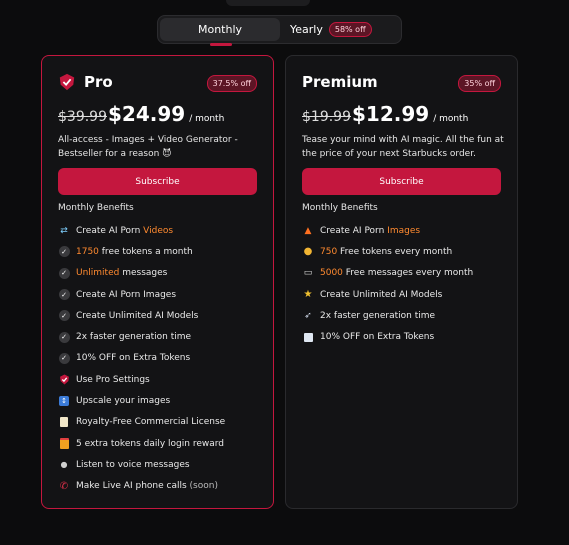 The height and width of the screenshot is (545, 569). I want to click on benefit-hl: 1750, so click(87, 251).